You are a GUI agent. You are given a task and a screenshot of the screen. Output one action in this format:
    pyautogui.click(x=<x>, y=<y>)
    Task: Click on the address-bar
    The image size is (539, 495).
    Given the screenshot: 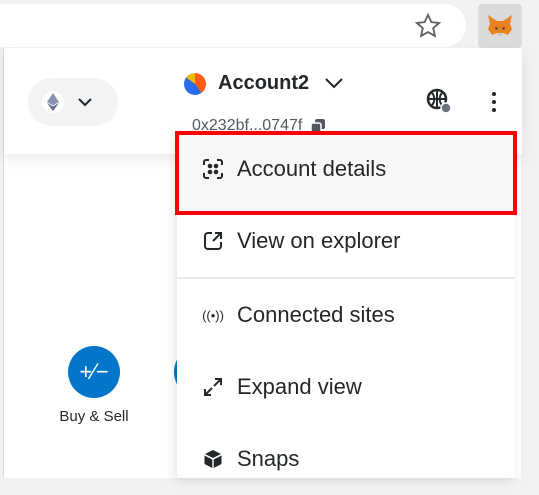 What is the action you would take?
    pyautogui.click(x=233, y=25)
    